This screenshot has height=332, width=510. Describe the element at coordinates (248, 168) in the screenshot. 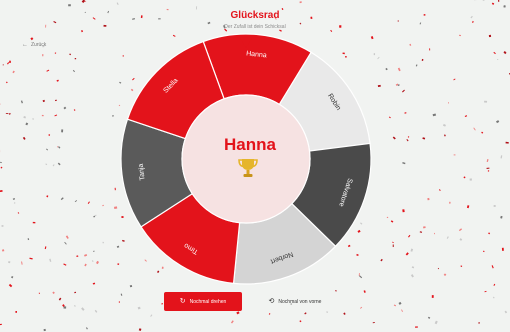

I see `trophy-icon` at that location.